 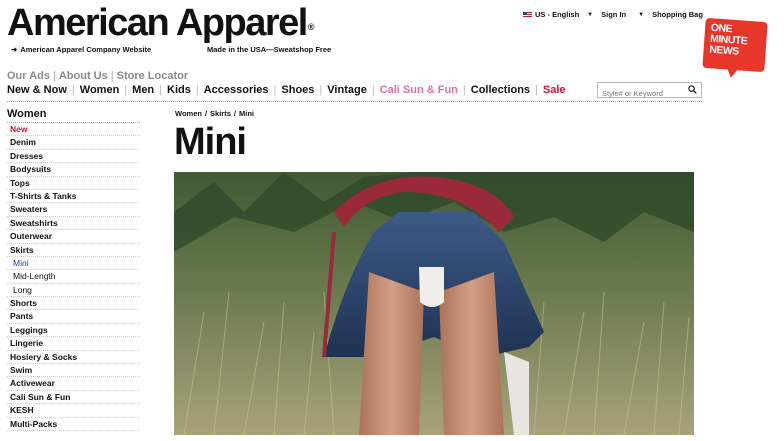 I want to click on about-us-link: About Us, so click(x=83, y=76).